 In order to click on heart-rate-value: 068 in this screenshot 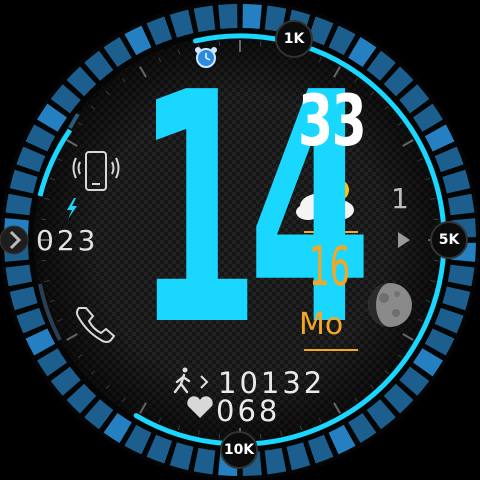, I will do `click(248, 411)`.